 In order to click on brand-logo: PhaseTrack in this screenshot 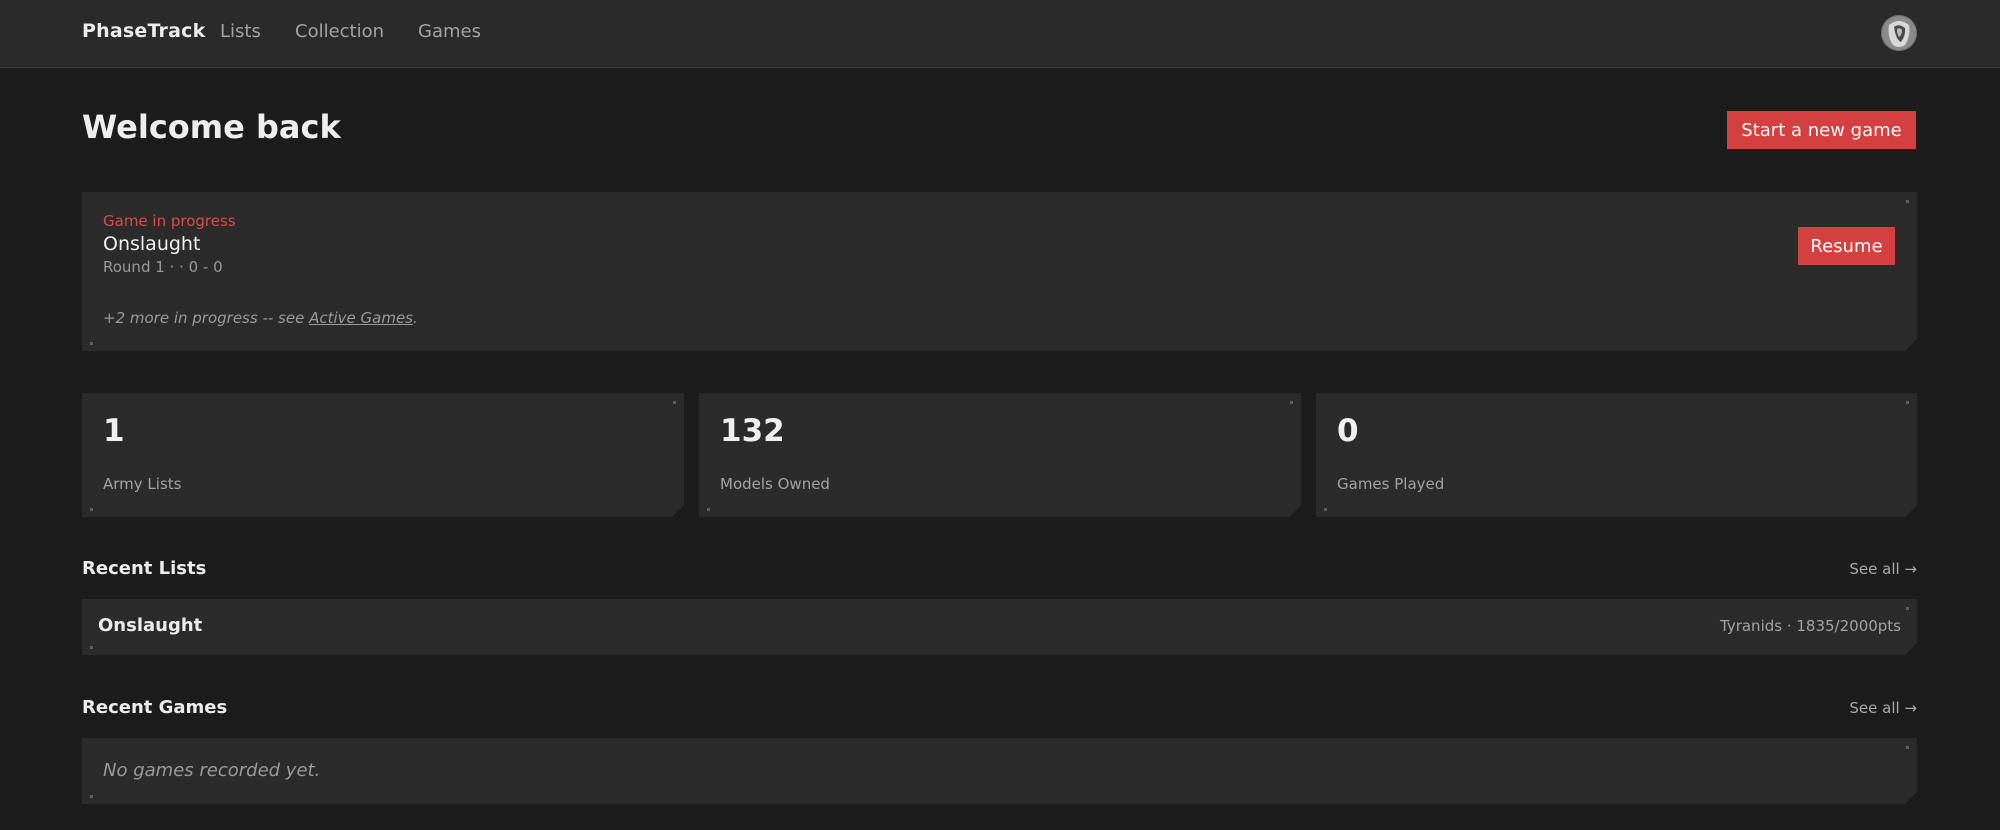, I will do `click(143, 31)`.